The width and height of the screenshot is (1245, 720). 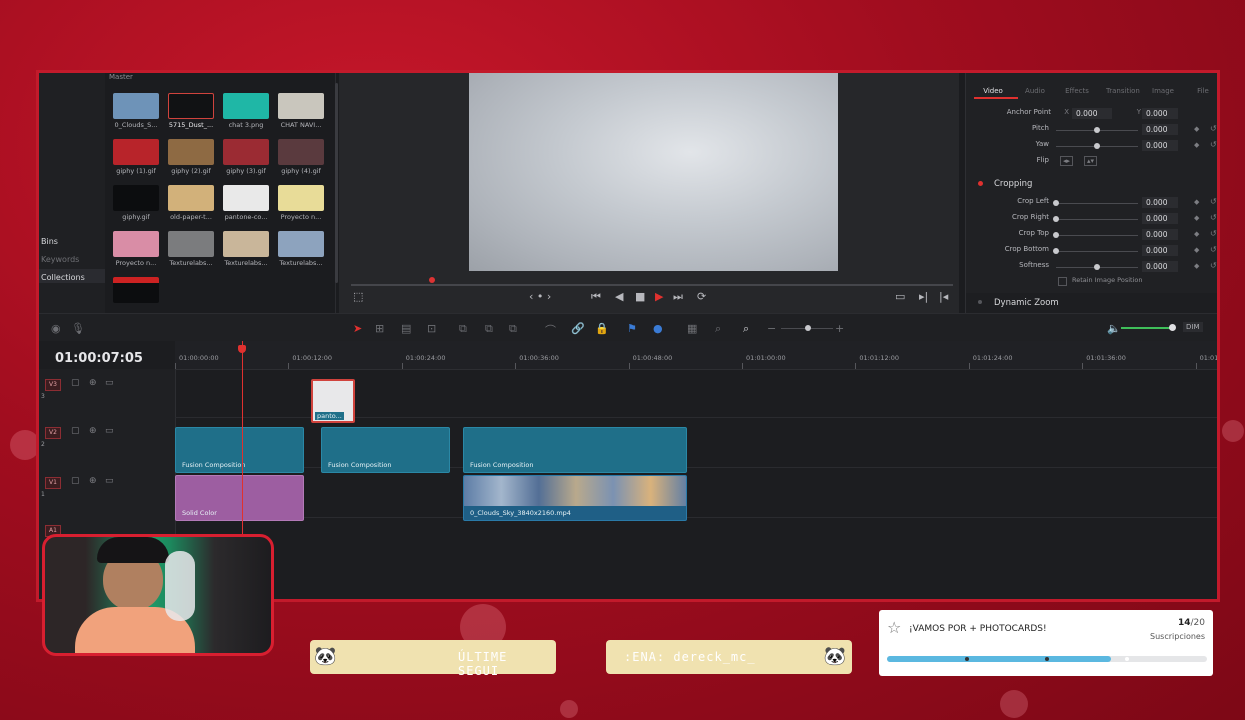 What do you see at coordinates (49, 241) in the screenshot?
I see `sidebar-item-bins: Bins` at bounding box center [49, 241].